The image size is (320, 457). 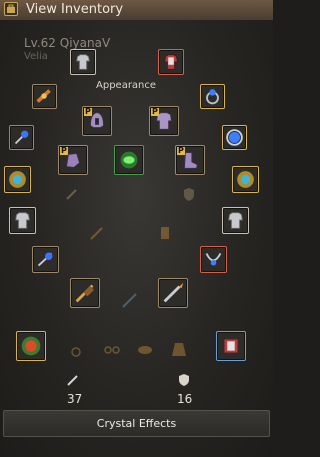 I want to click on dagger-empty-icon, so click(x=97, y=233).